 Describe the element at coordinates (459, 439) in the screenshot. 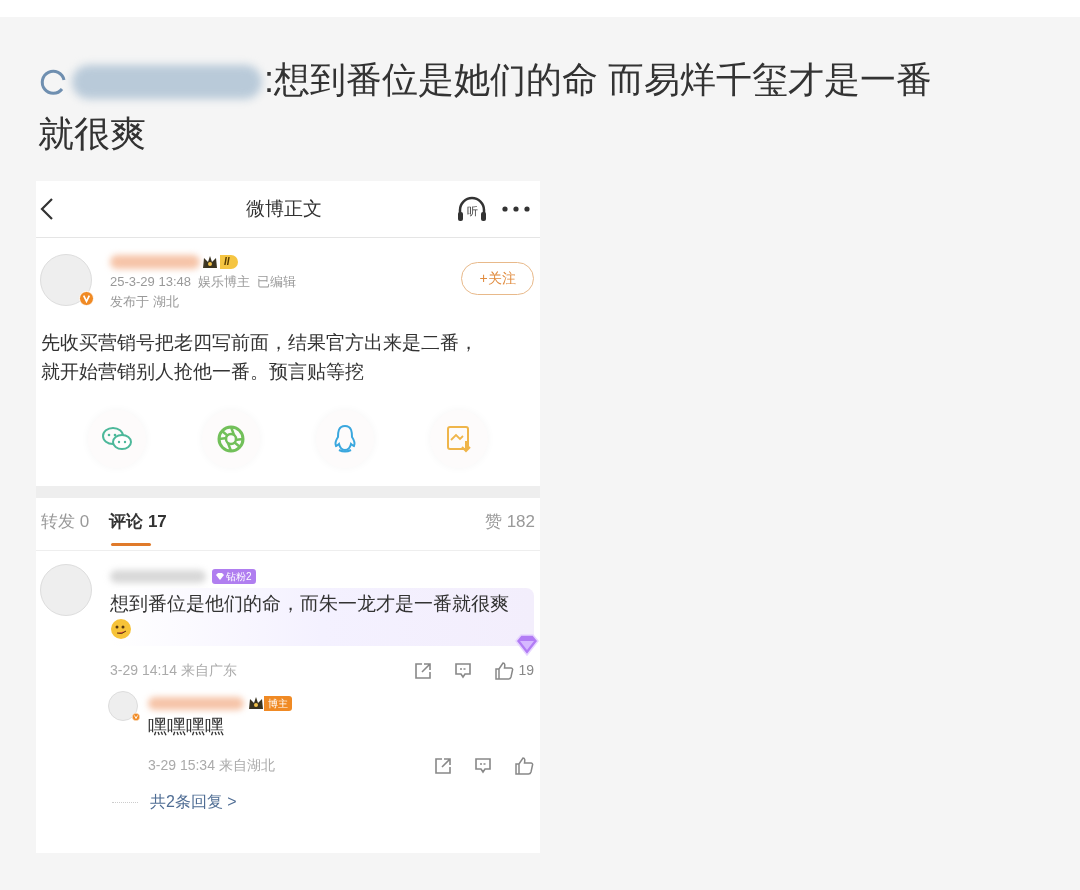

I see `image-download-icon` at that location.